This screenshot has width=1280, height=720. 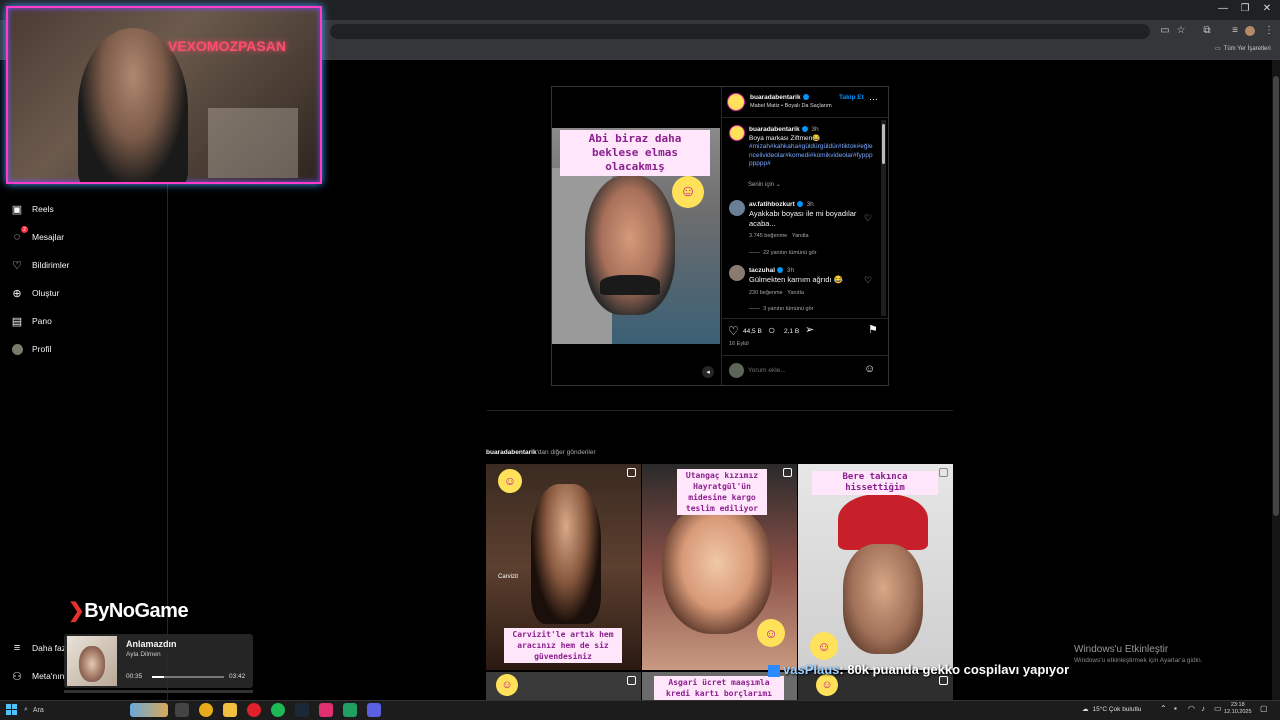 What do you see at coordinates (206, 710) in the screenshot?
I see `chrome-icon` at bounding box center [206, 710].